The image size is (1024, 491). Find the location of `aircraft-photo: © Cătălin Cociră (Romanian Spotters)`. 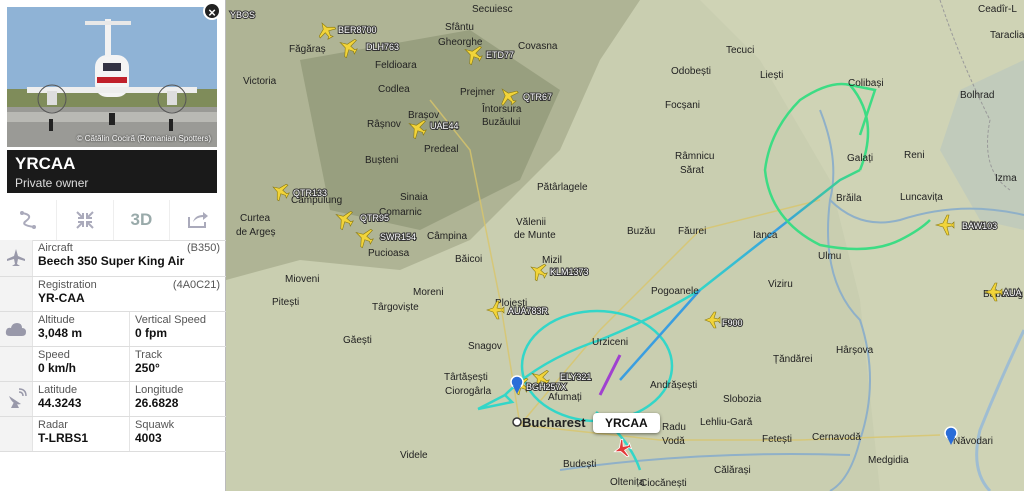

aircraft-photo: © Cătălin Cociră (Romanian Spotters) is located at coordinates (112, 77).